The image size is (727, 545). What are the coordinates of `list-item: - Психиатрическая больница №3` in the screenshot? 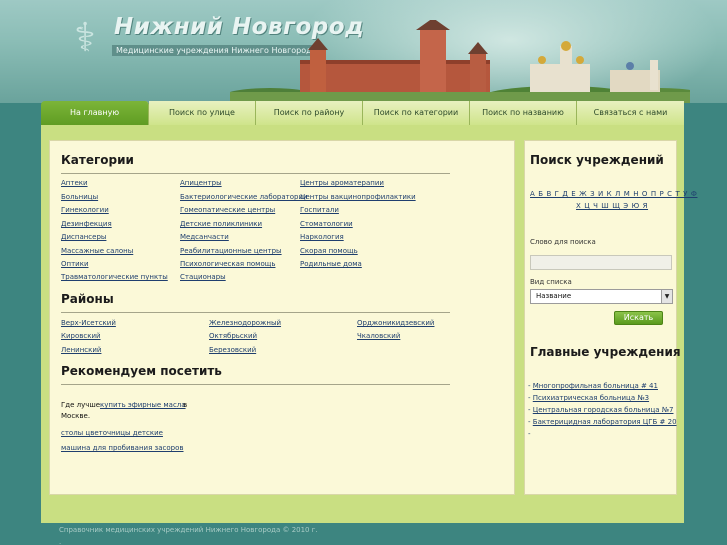 It's located at (588, 398).